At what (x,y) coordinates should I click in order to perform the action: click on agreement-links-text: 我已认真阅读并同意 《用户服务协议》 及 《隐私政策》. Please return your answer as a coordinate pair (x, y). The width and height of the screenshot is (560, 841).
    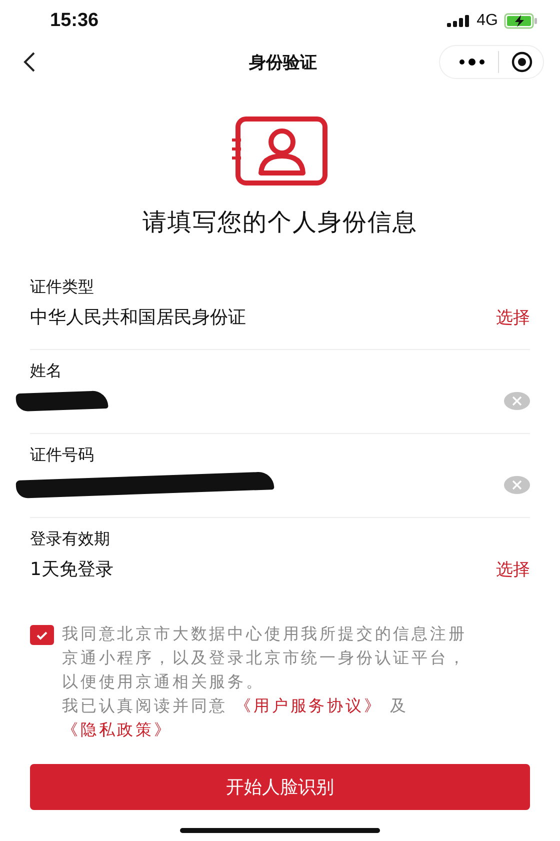
    Looking at the image, I should click on (236, 718).